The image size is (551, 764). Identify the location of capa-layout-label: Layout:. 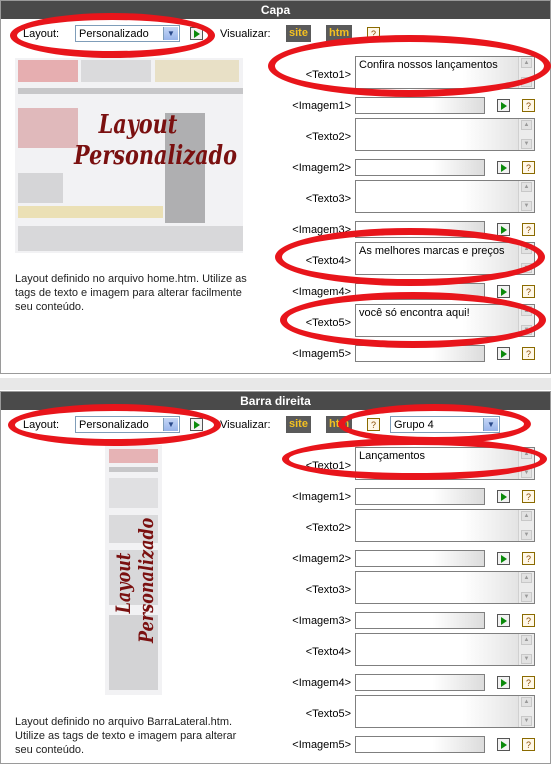
(41, 34).